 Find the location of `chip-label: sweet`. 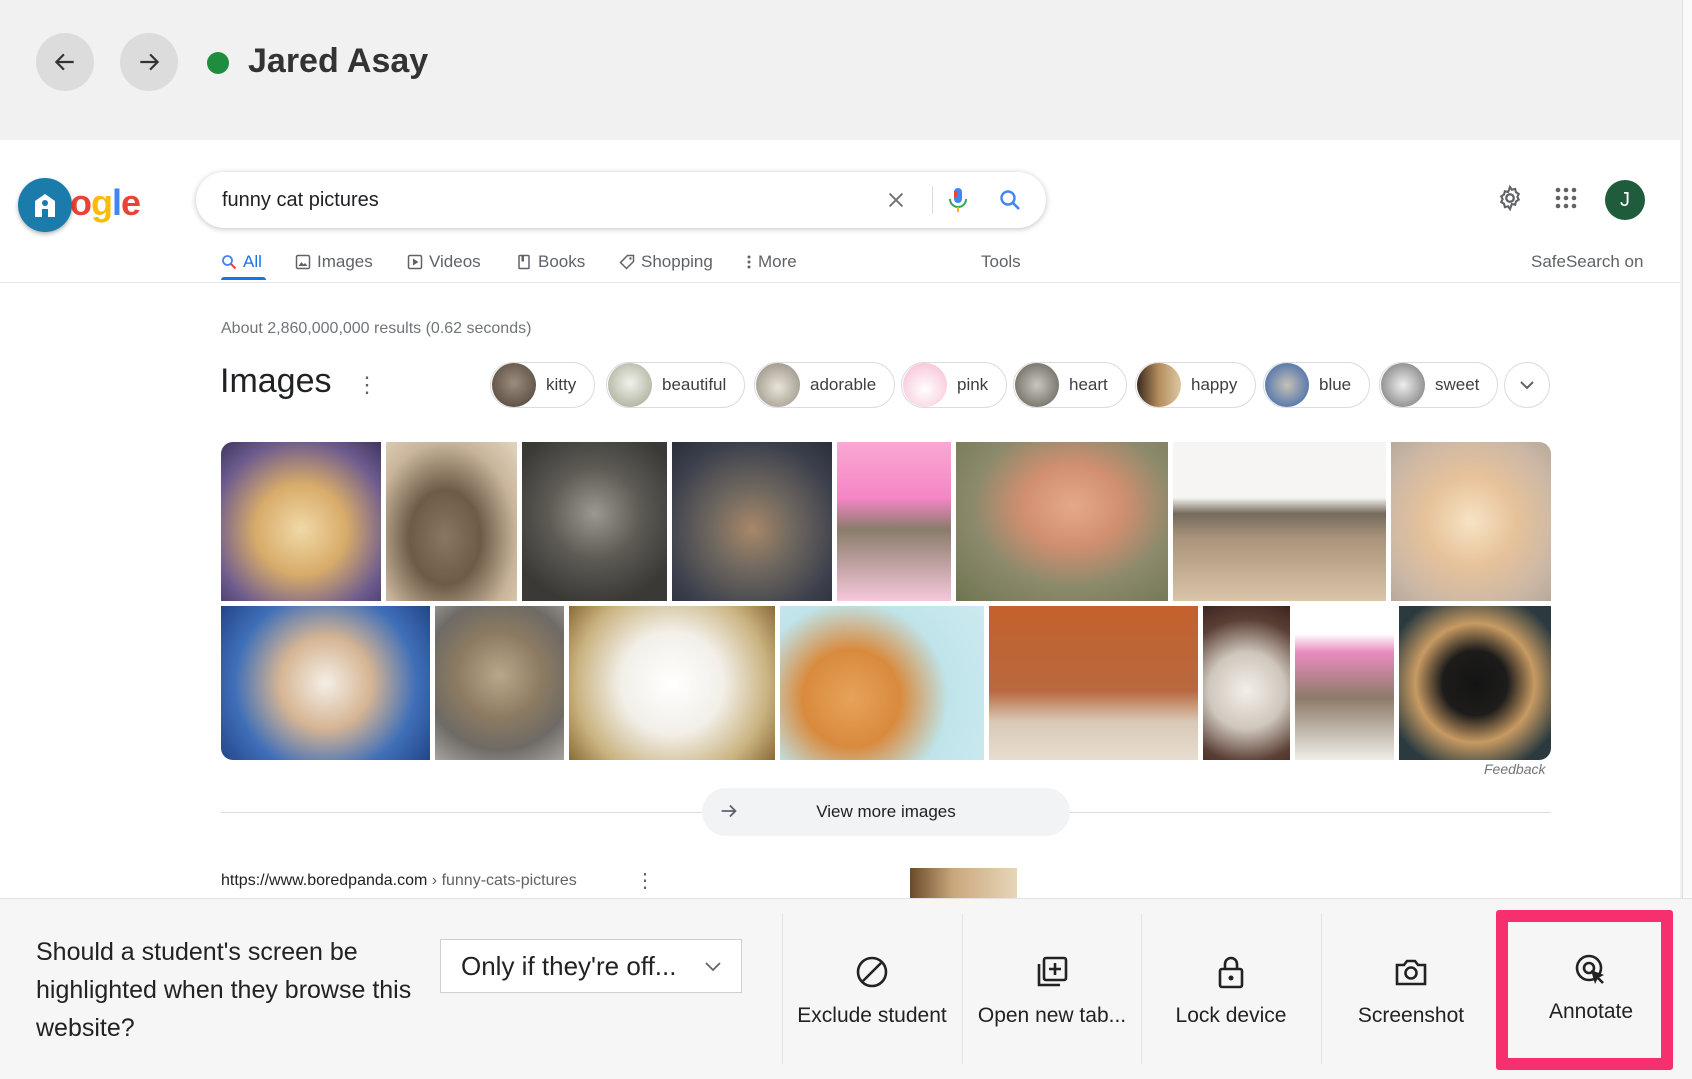

chip-label: sweet is located at coordinates (1457, 384).